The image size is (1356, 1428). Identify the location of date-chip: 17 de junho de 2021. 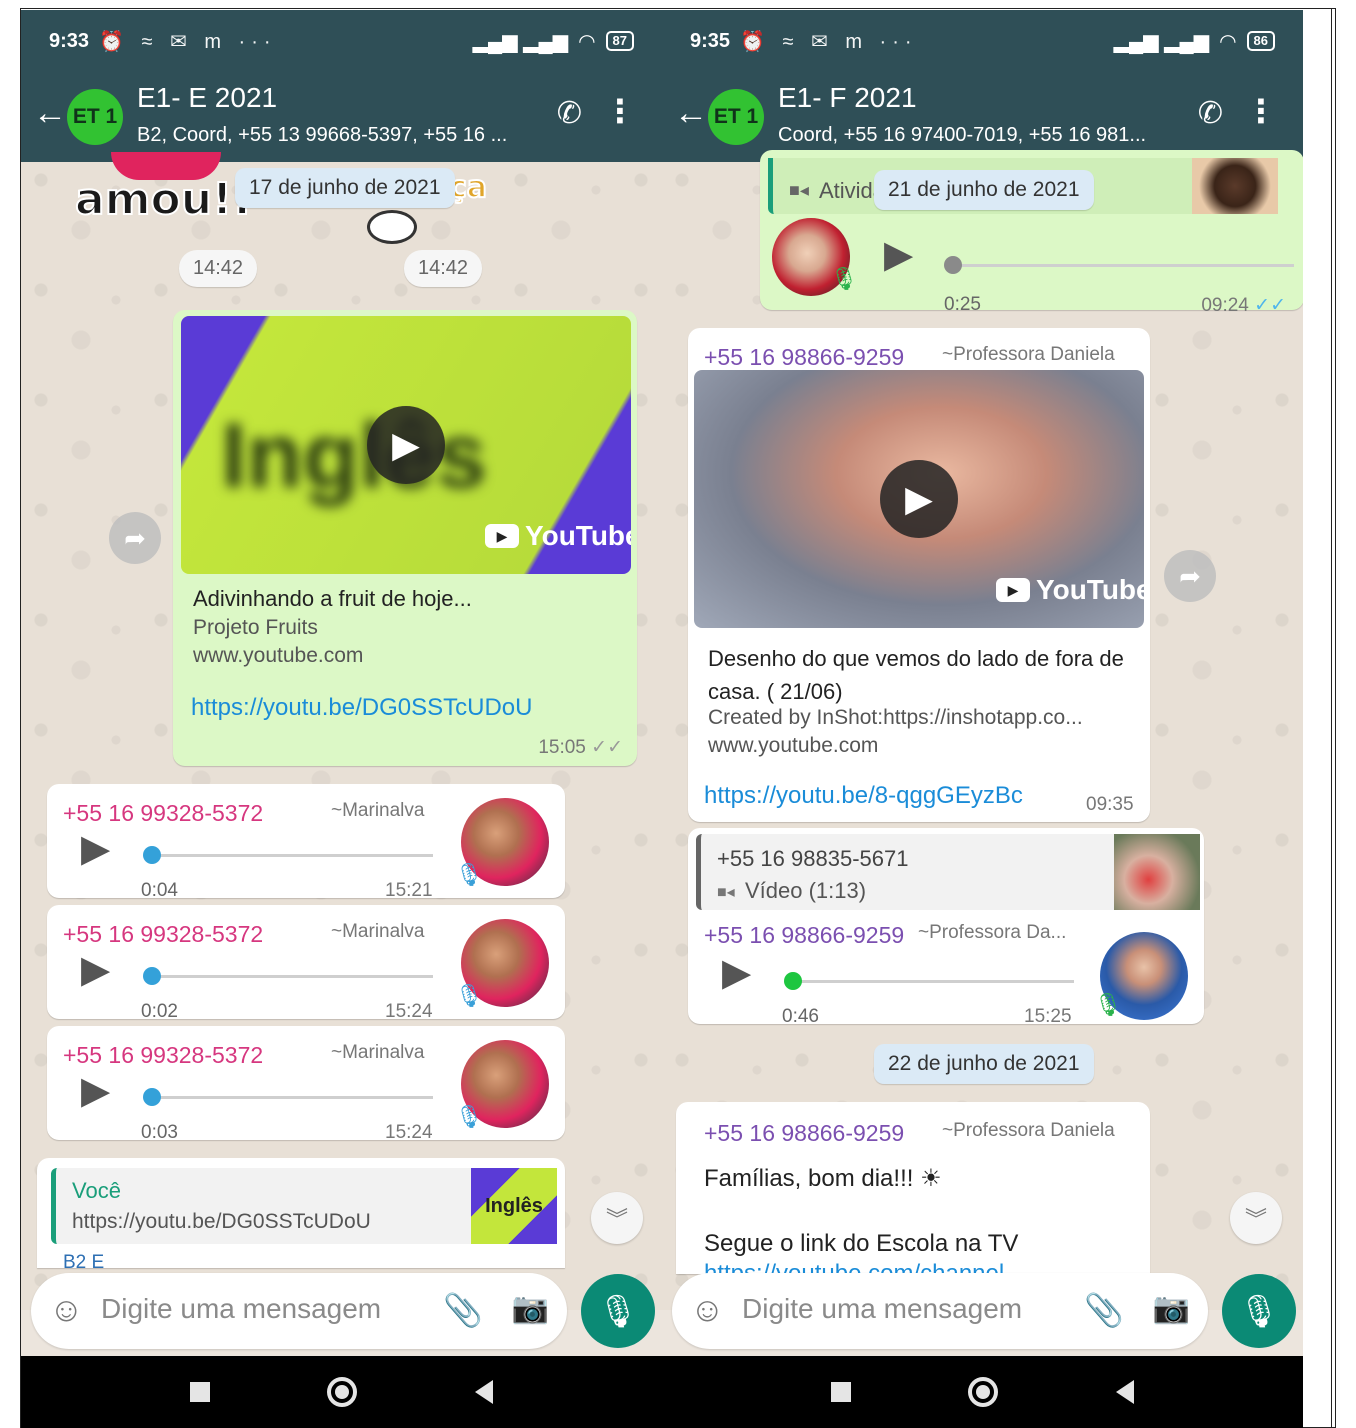
(345, 188).